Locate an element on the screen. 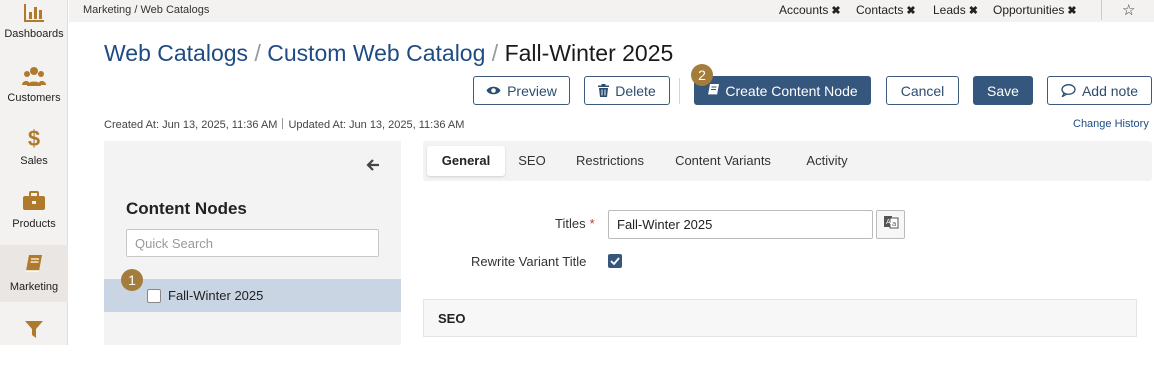 This screenshot has width=1154, height=384. rewrite-variant-title-label: Rewrite Variant Title is located at coordinates (529, 261).